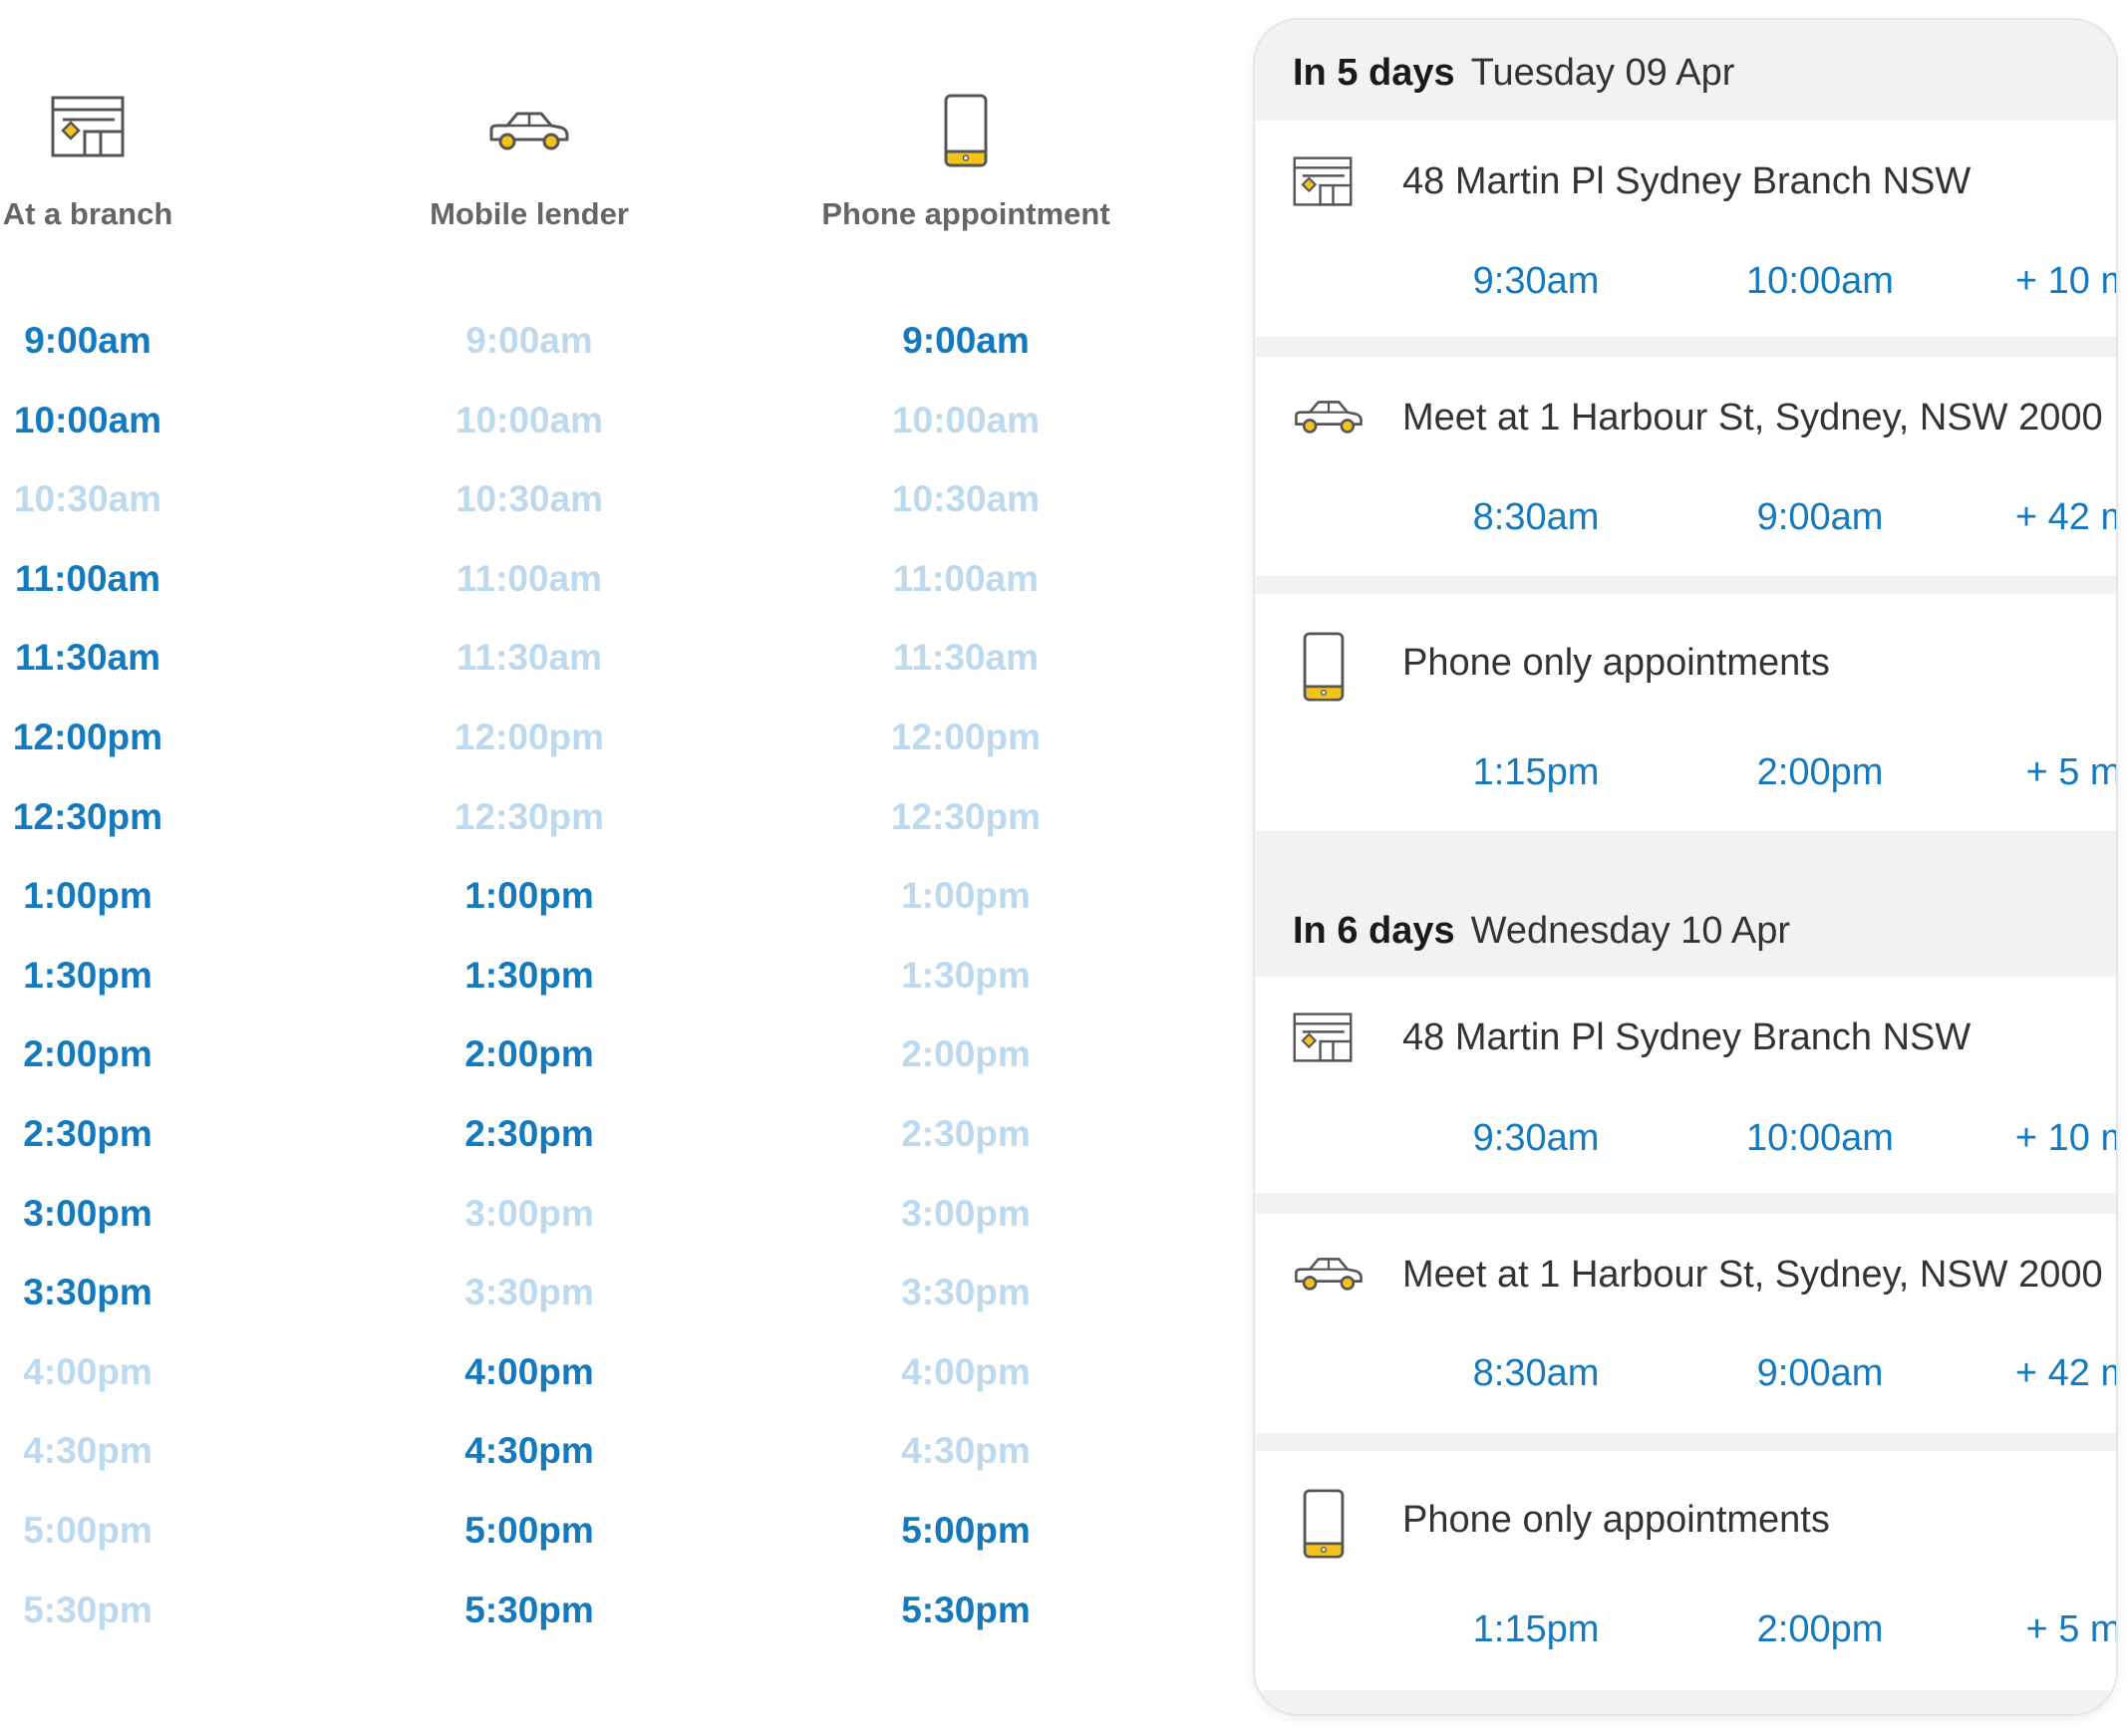 This screenshot has height=1736, width=2127. Describe the element at coordinates (153, 124) in the screenshot. I see `column-header: At a branch` at that location.